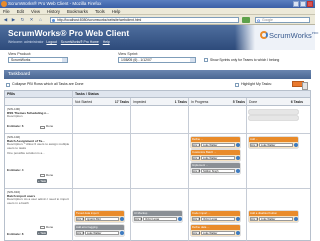 The image size is (320, 241). What do you see at coordinates (20, 11) in the screenshot?
I see `menu-edit: Edit` at bounding box center [20, 11].